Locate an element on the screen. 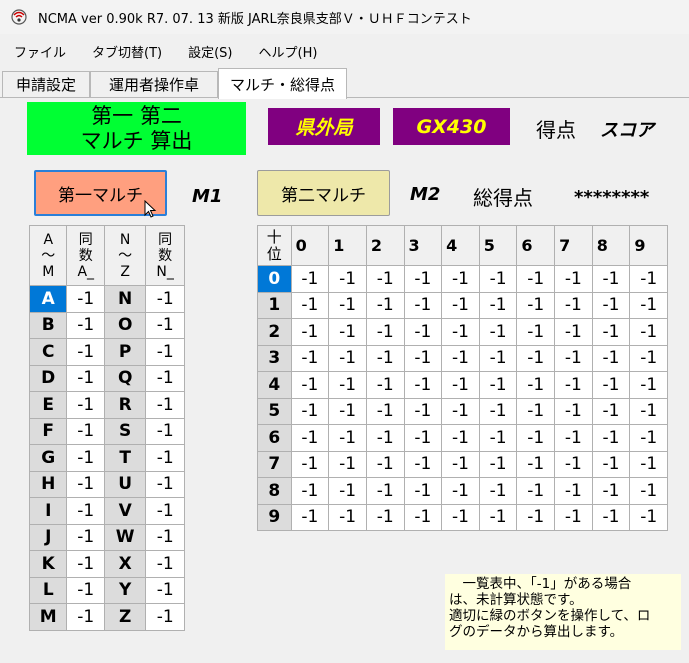 This screenshot has width=689, height=663. tens-row-header: 1 is located at coordinates (274, 305).